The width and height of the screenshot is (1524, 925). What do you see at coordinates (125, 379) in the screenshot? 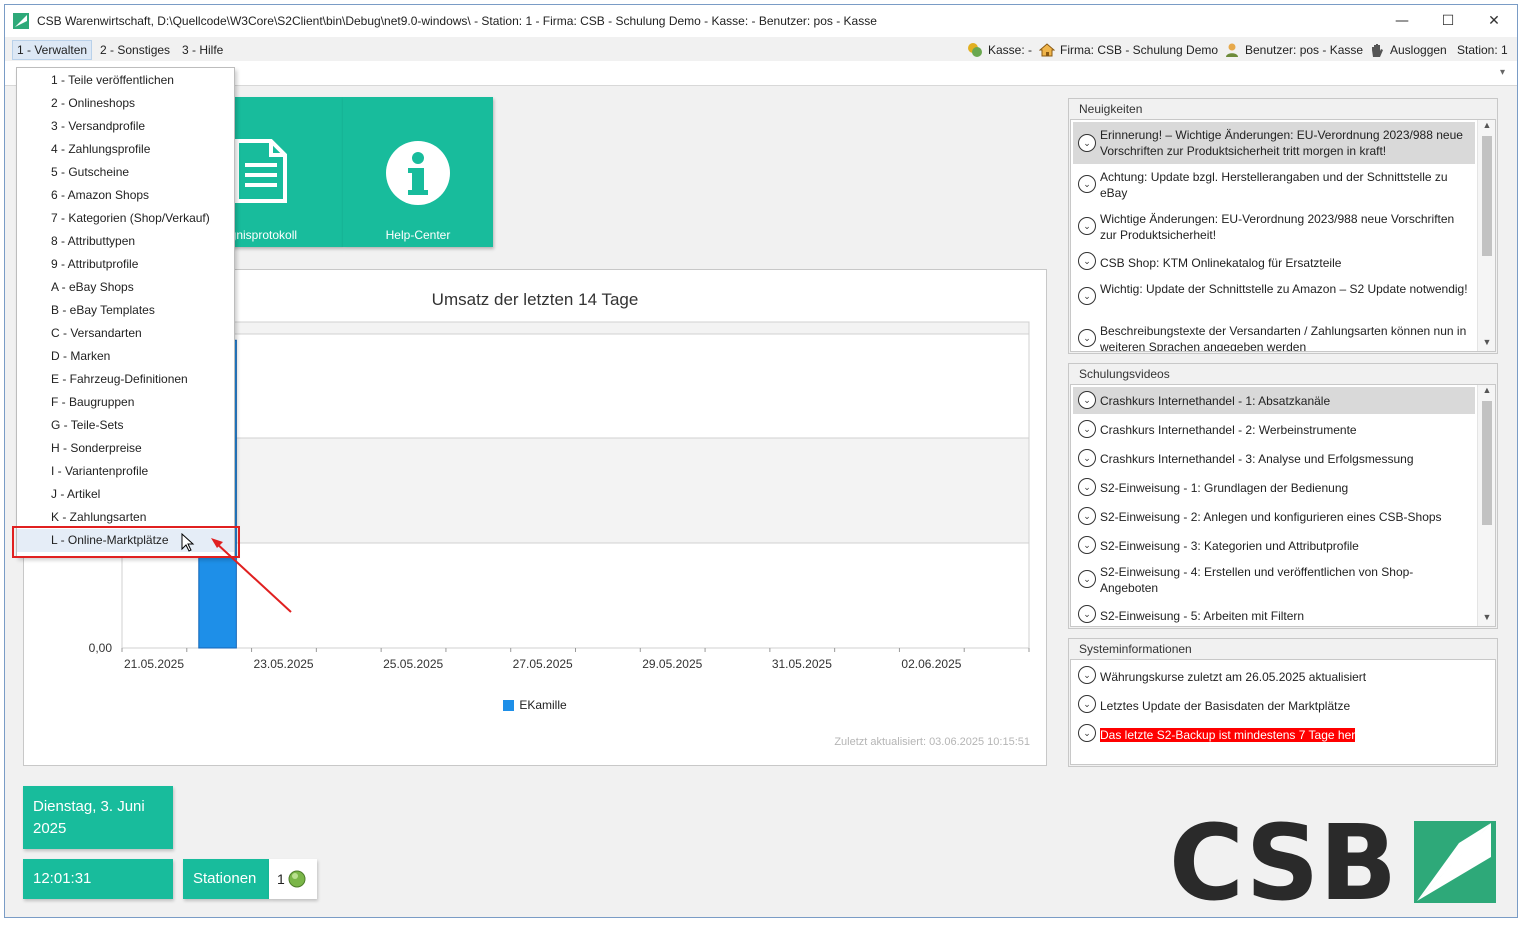
I see `dropdown-item: E - Fahrzeug-Definitionen` at bounding box center [125, 379].